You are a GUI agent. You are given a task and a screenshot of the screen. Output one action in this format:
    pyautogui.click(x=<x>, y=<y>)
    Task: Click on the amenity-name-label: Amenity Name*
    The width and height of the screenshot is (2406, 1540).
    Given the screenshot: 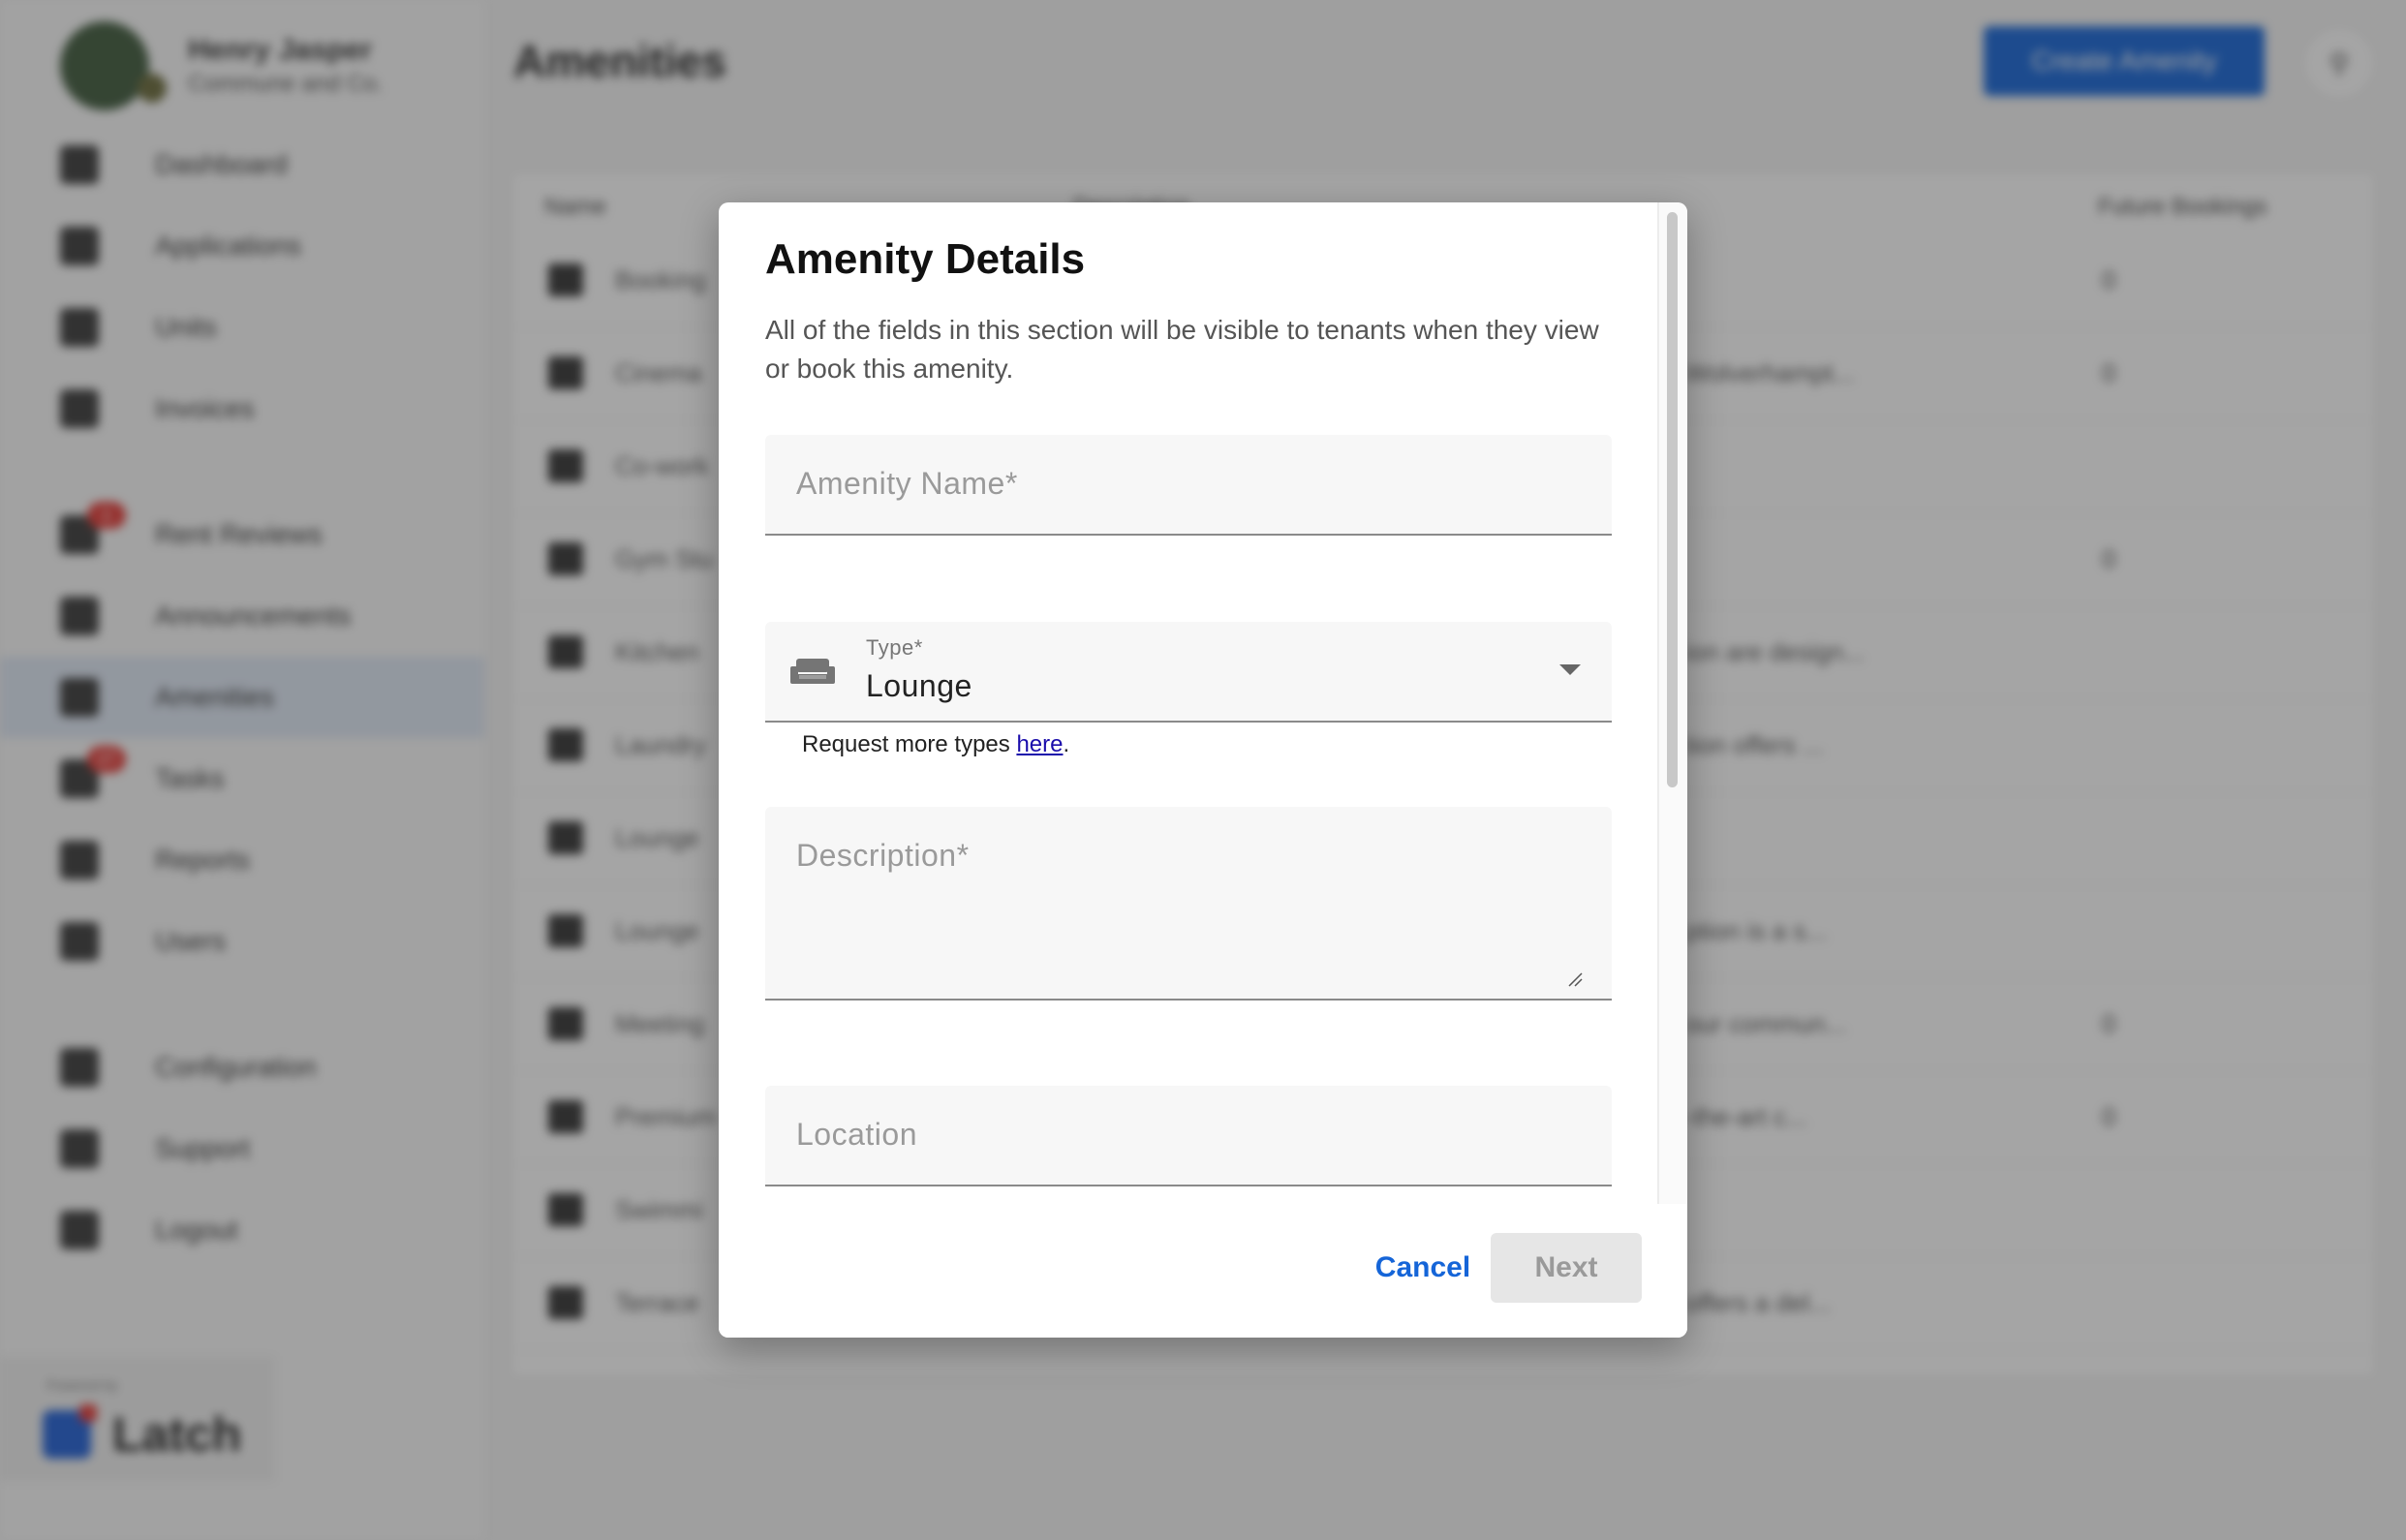 What is the action you would take?
    pyautogui.click(x=907, y=483)
    